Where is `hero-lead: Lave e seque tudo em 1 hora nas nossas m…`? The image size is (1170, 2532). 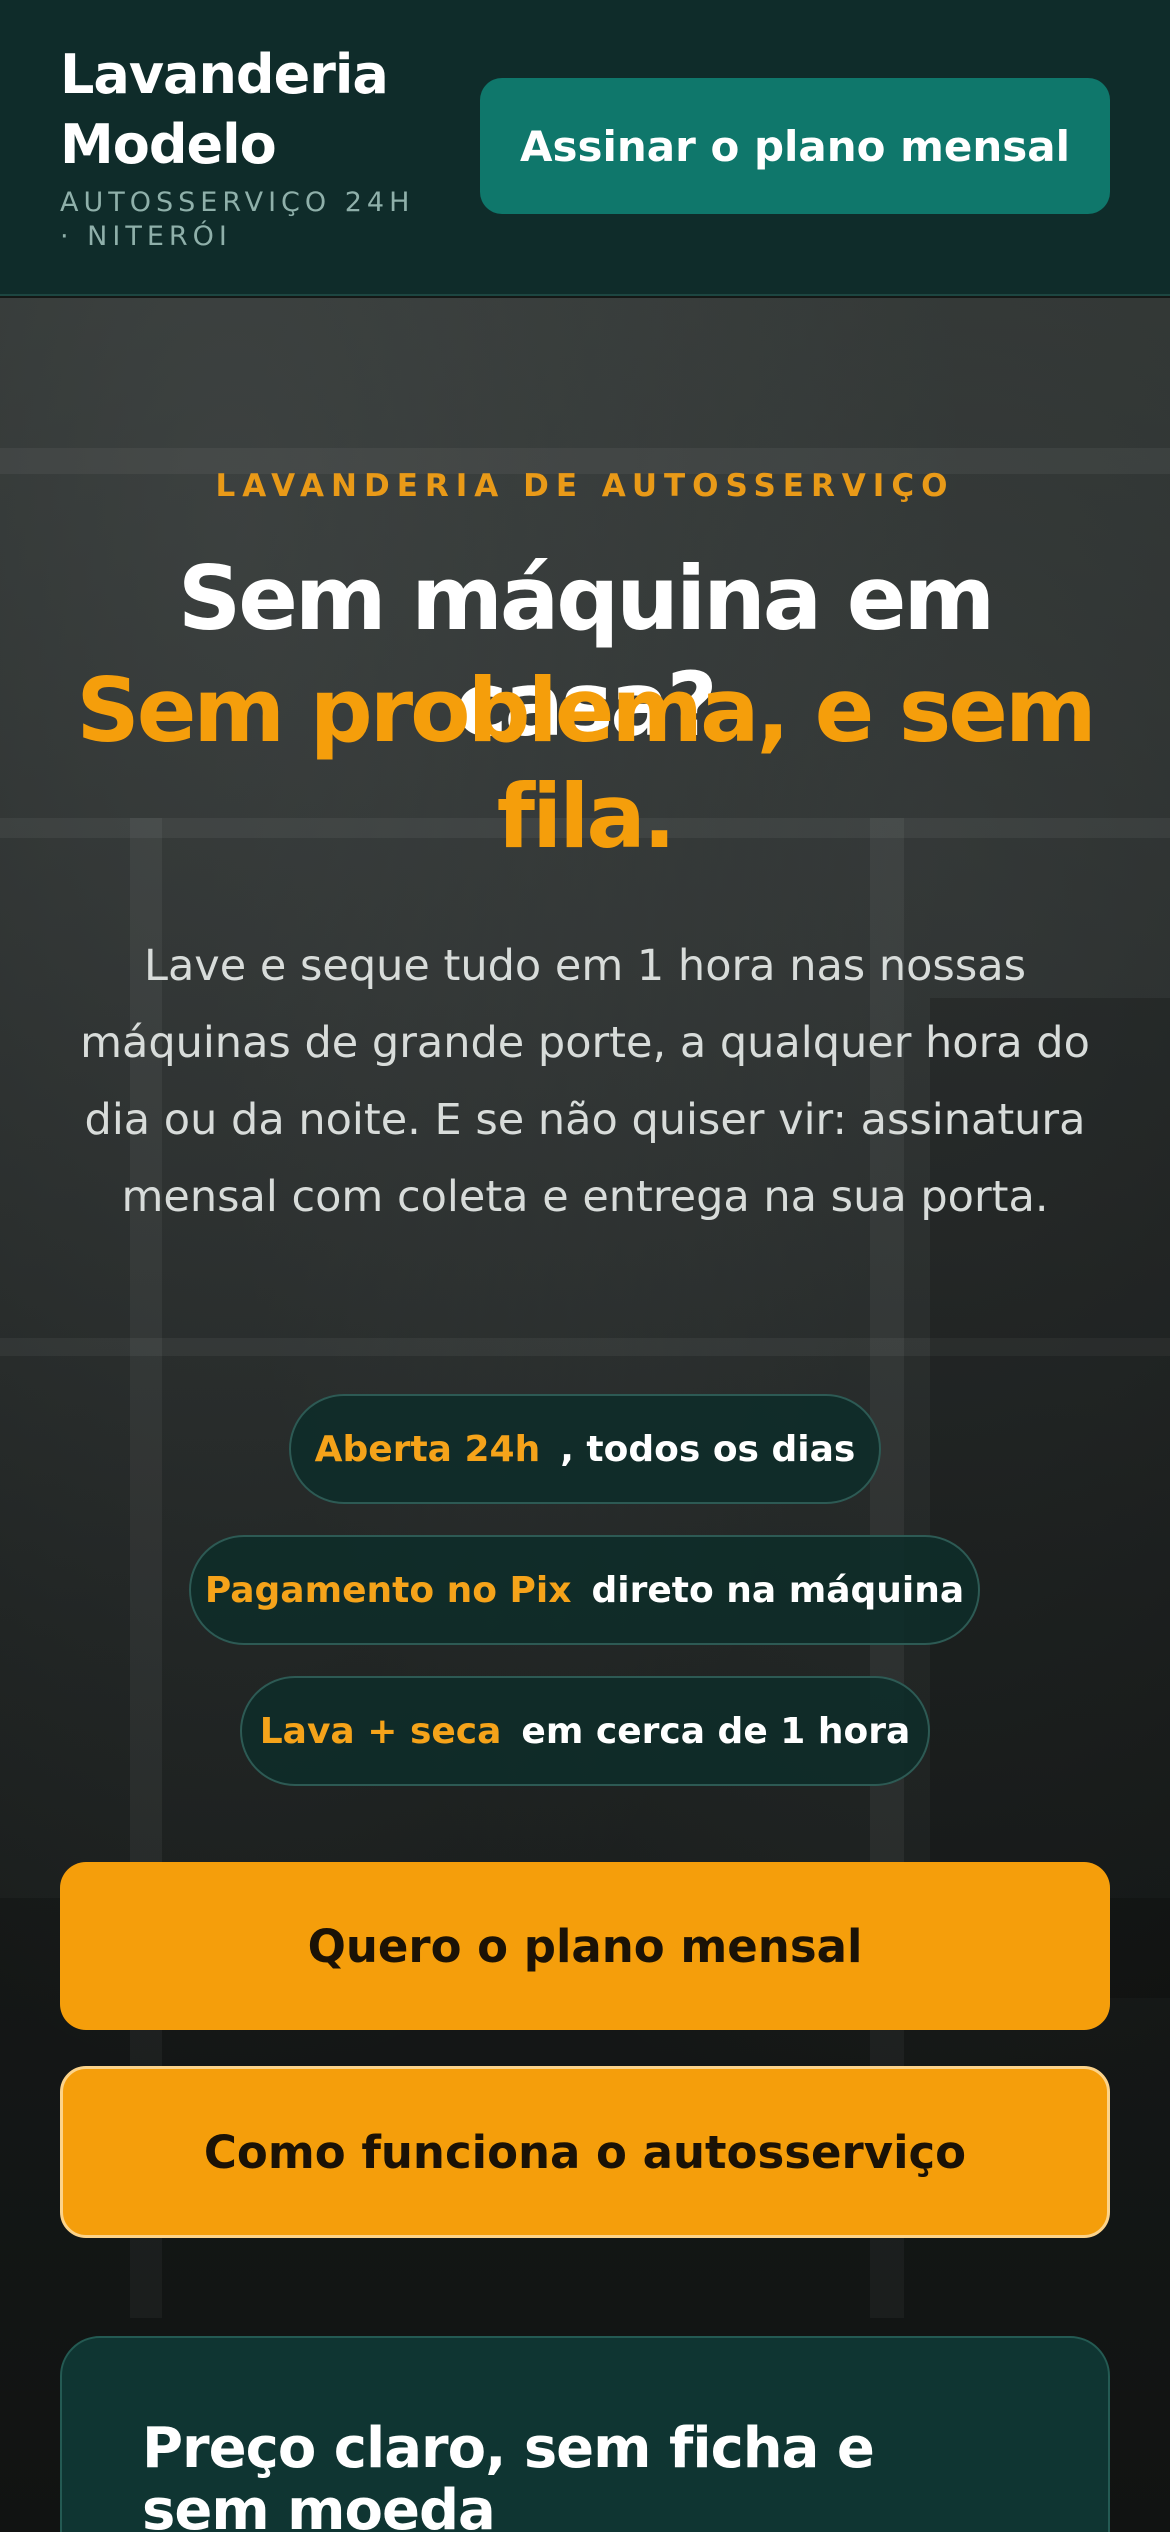 hero-lead: Lave e seque tudo em 1 hora nas nossas m… is located at coordinates (585, 1081).